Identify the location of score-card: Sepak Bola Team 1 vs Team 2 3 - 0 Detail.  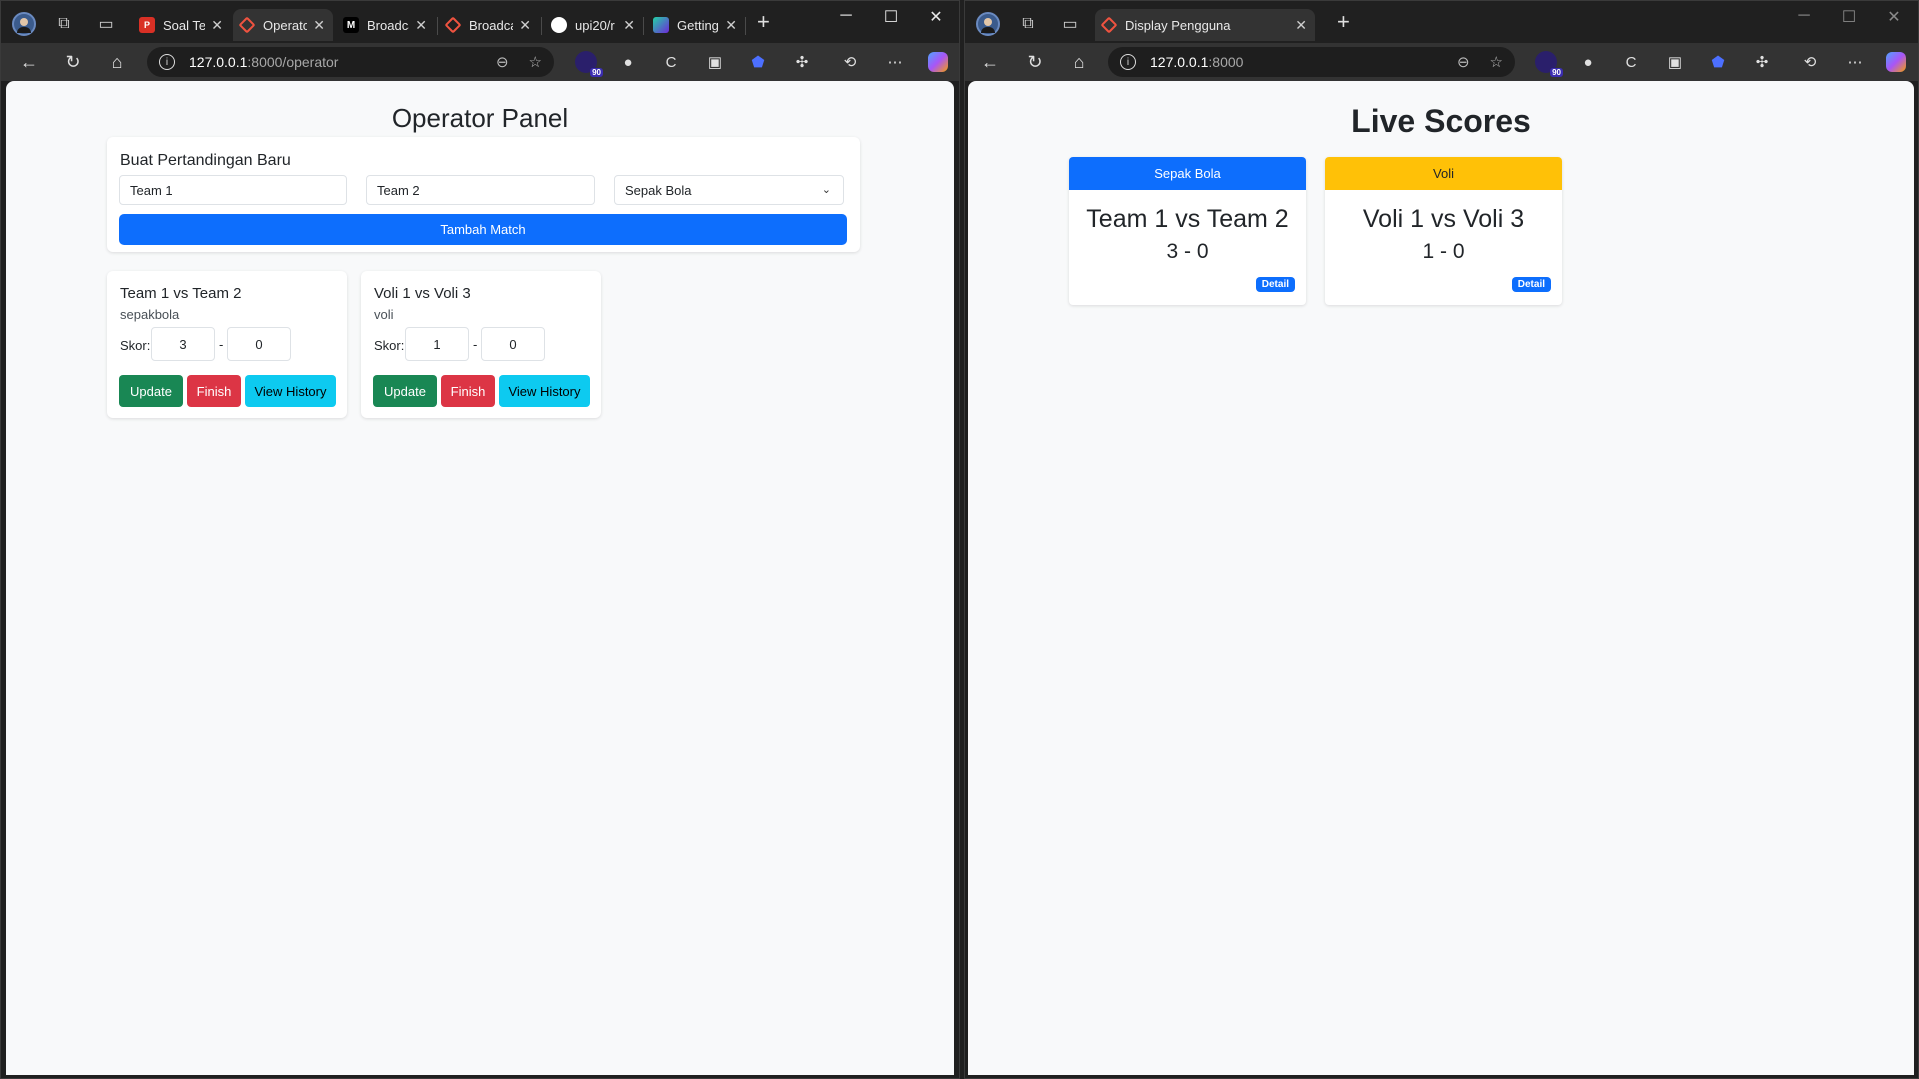
(1187, 231).